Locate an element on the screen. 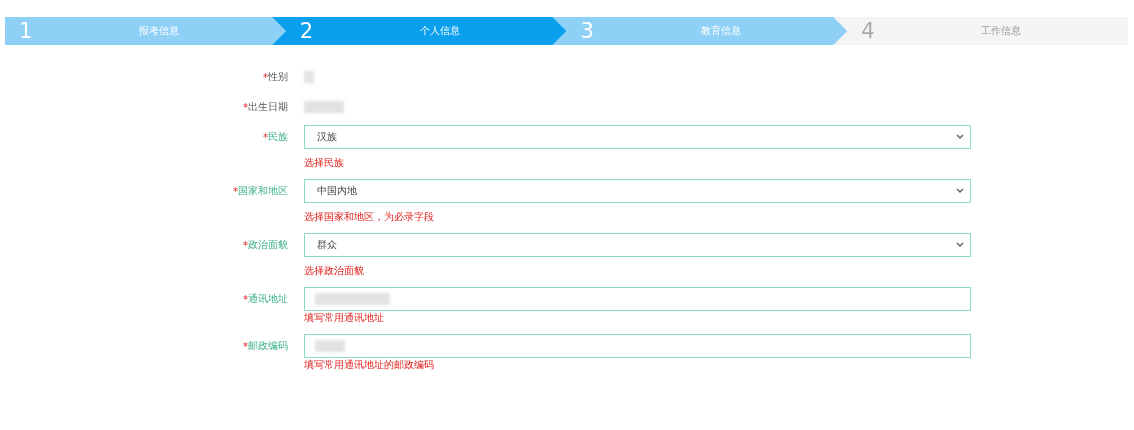 Image resolution: width=1134 pixels, height=430 pixels. step-number: 2 is located at coordinates (307, 31).